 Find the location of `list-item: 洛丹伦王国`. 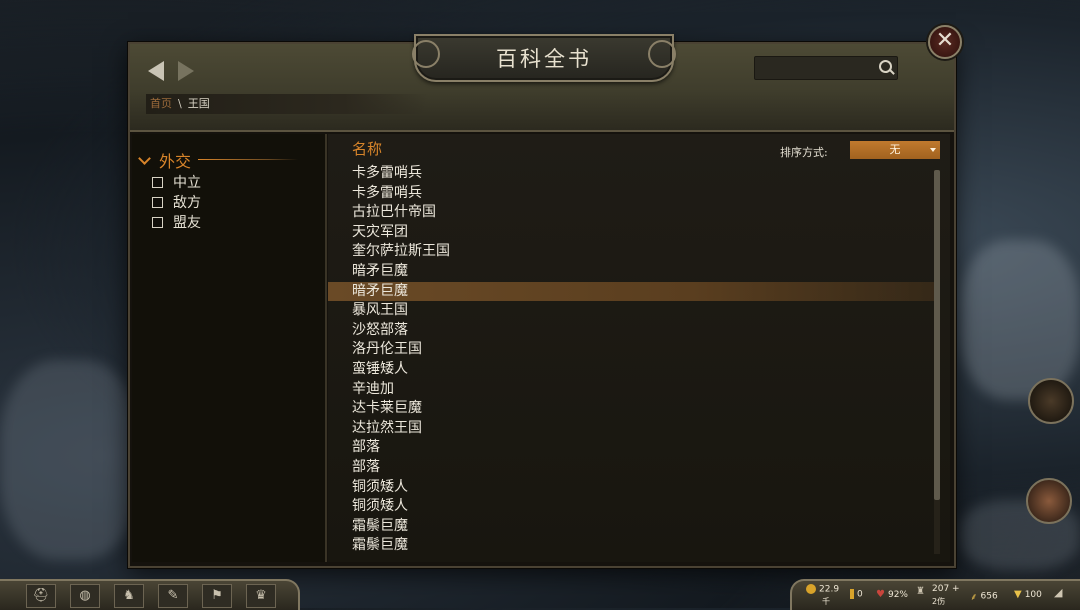

list-item: 洛丹伦王国 is located at coordinates (631, 350).